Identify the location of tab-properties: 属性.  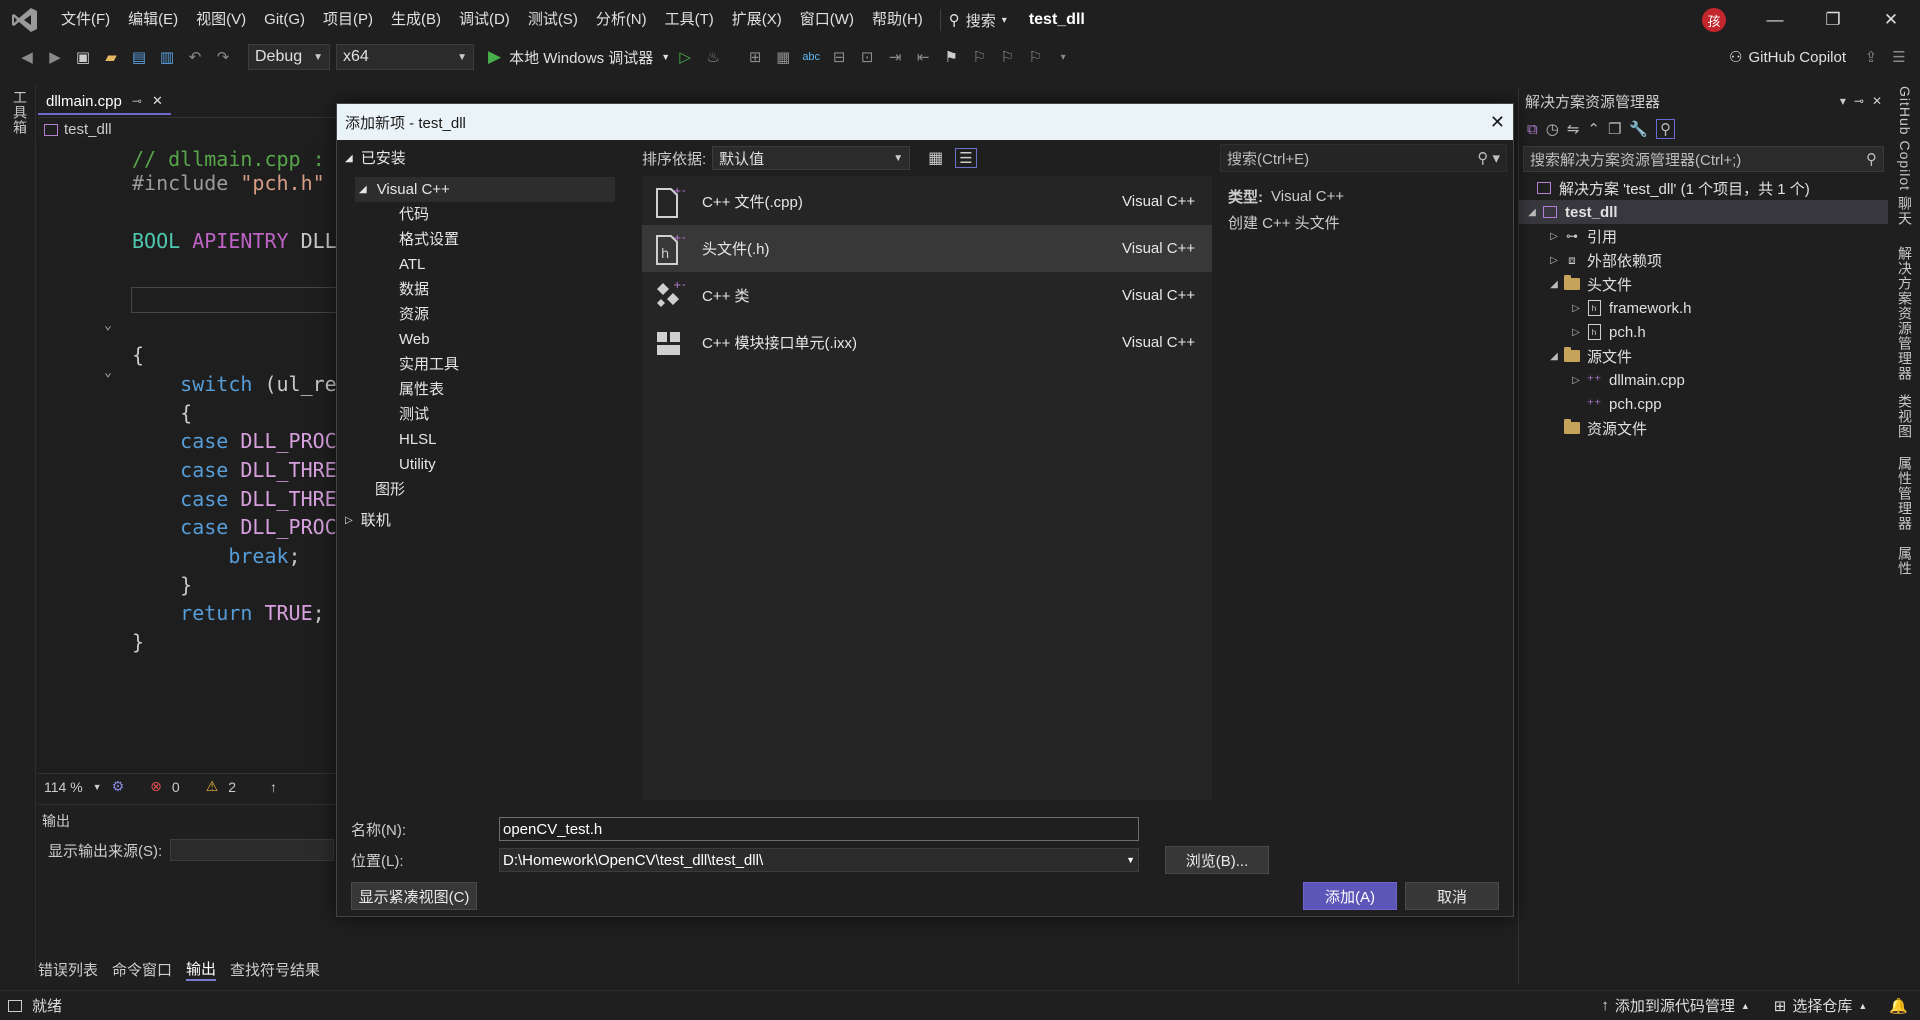
(1905, 561).